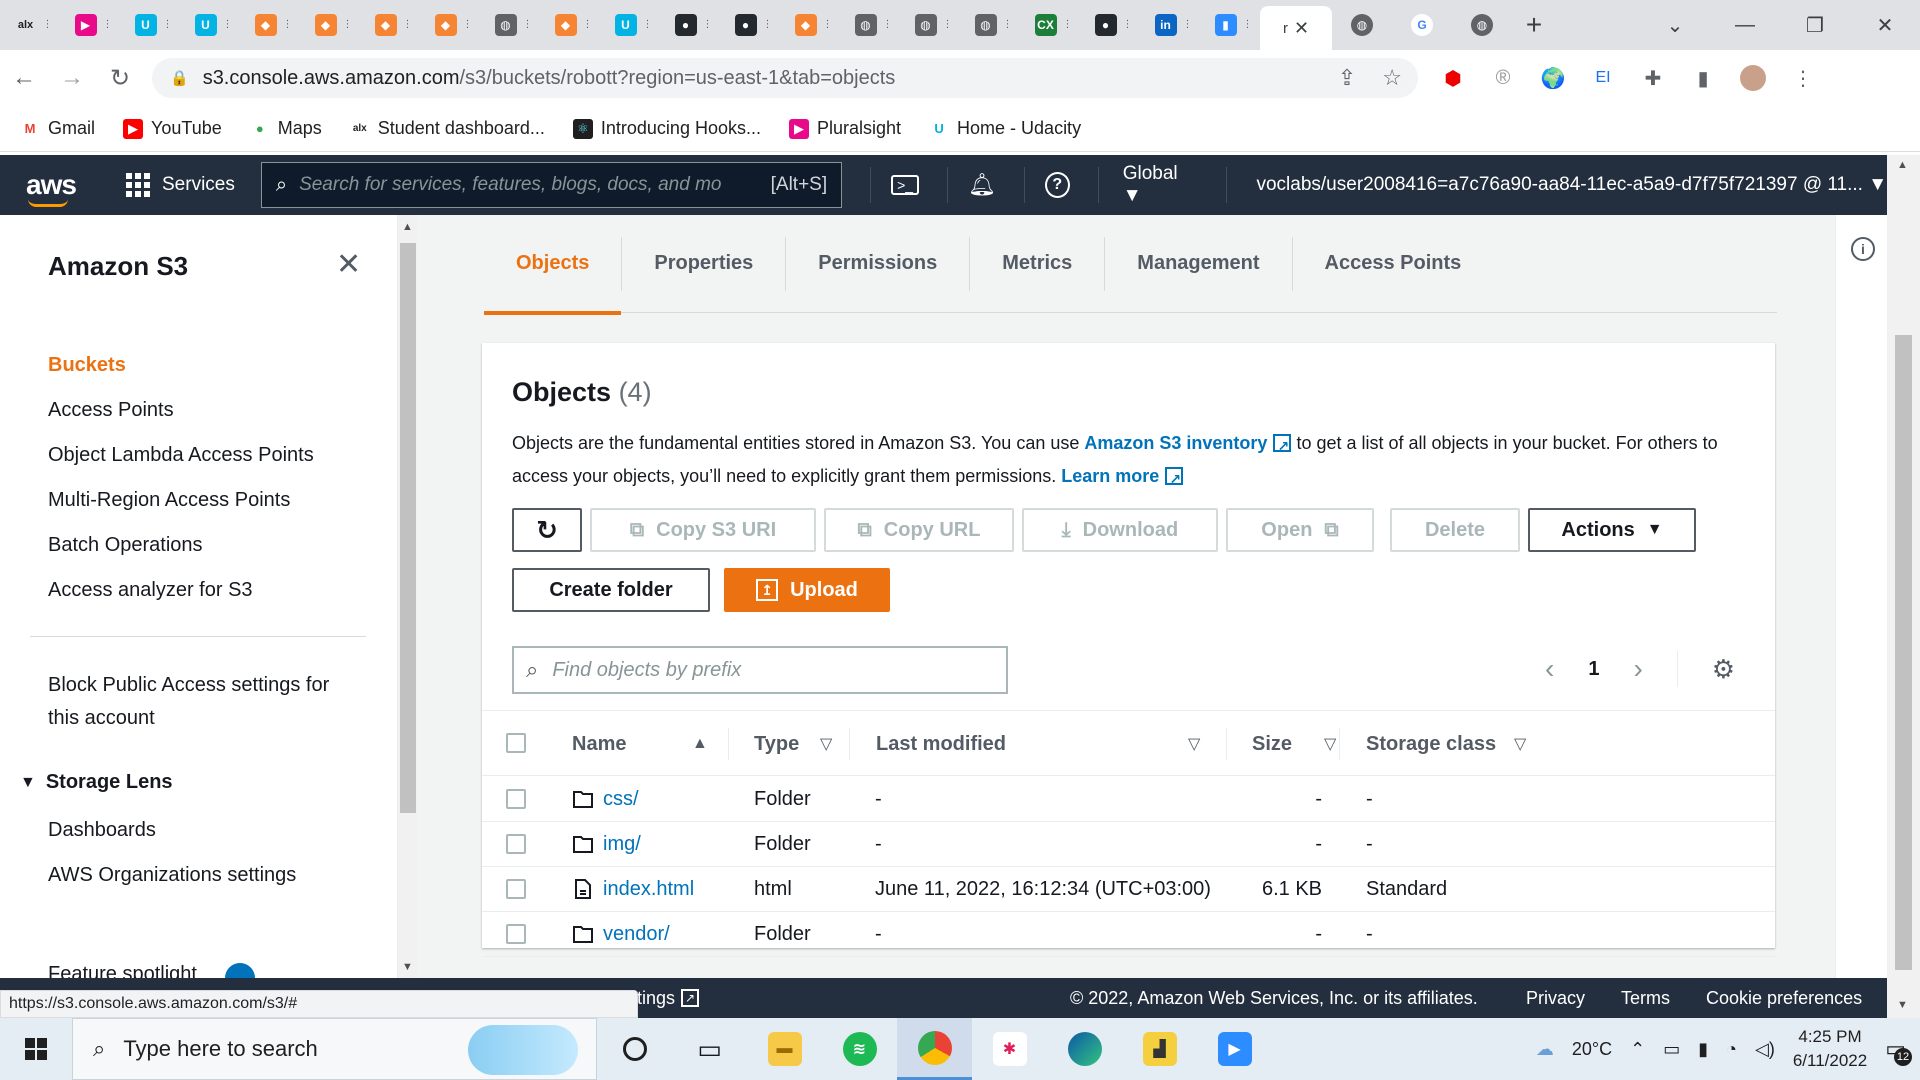 The width and height of the screenshot is (1920, 1080). Describe the element at coordinates (1120, 530) in the screenshot. I see `download-button: ⤓ Download` at that location.